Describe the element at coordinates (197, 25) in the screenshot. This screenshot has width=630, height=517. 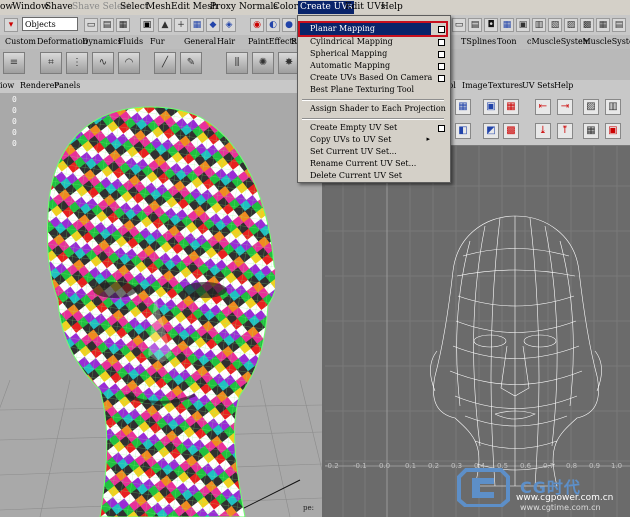
I see `snap-grid-icon: ▦` at that location.